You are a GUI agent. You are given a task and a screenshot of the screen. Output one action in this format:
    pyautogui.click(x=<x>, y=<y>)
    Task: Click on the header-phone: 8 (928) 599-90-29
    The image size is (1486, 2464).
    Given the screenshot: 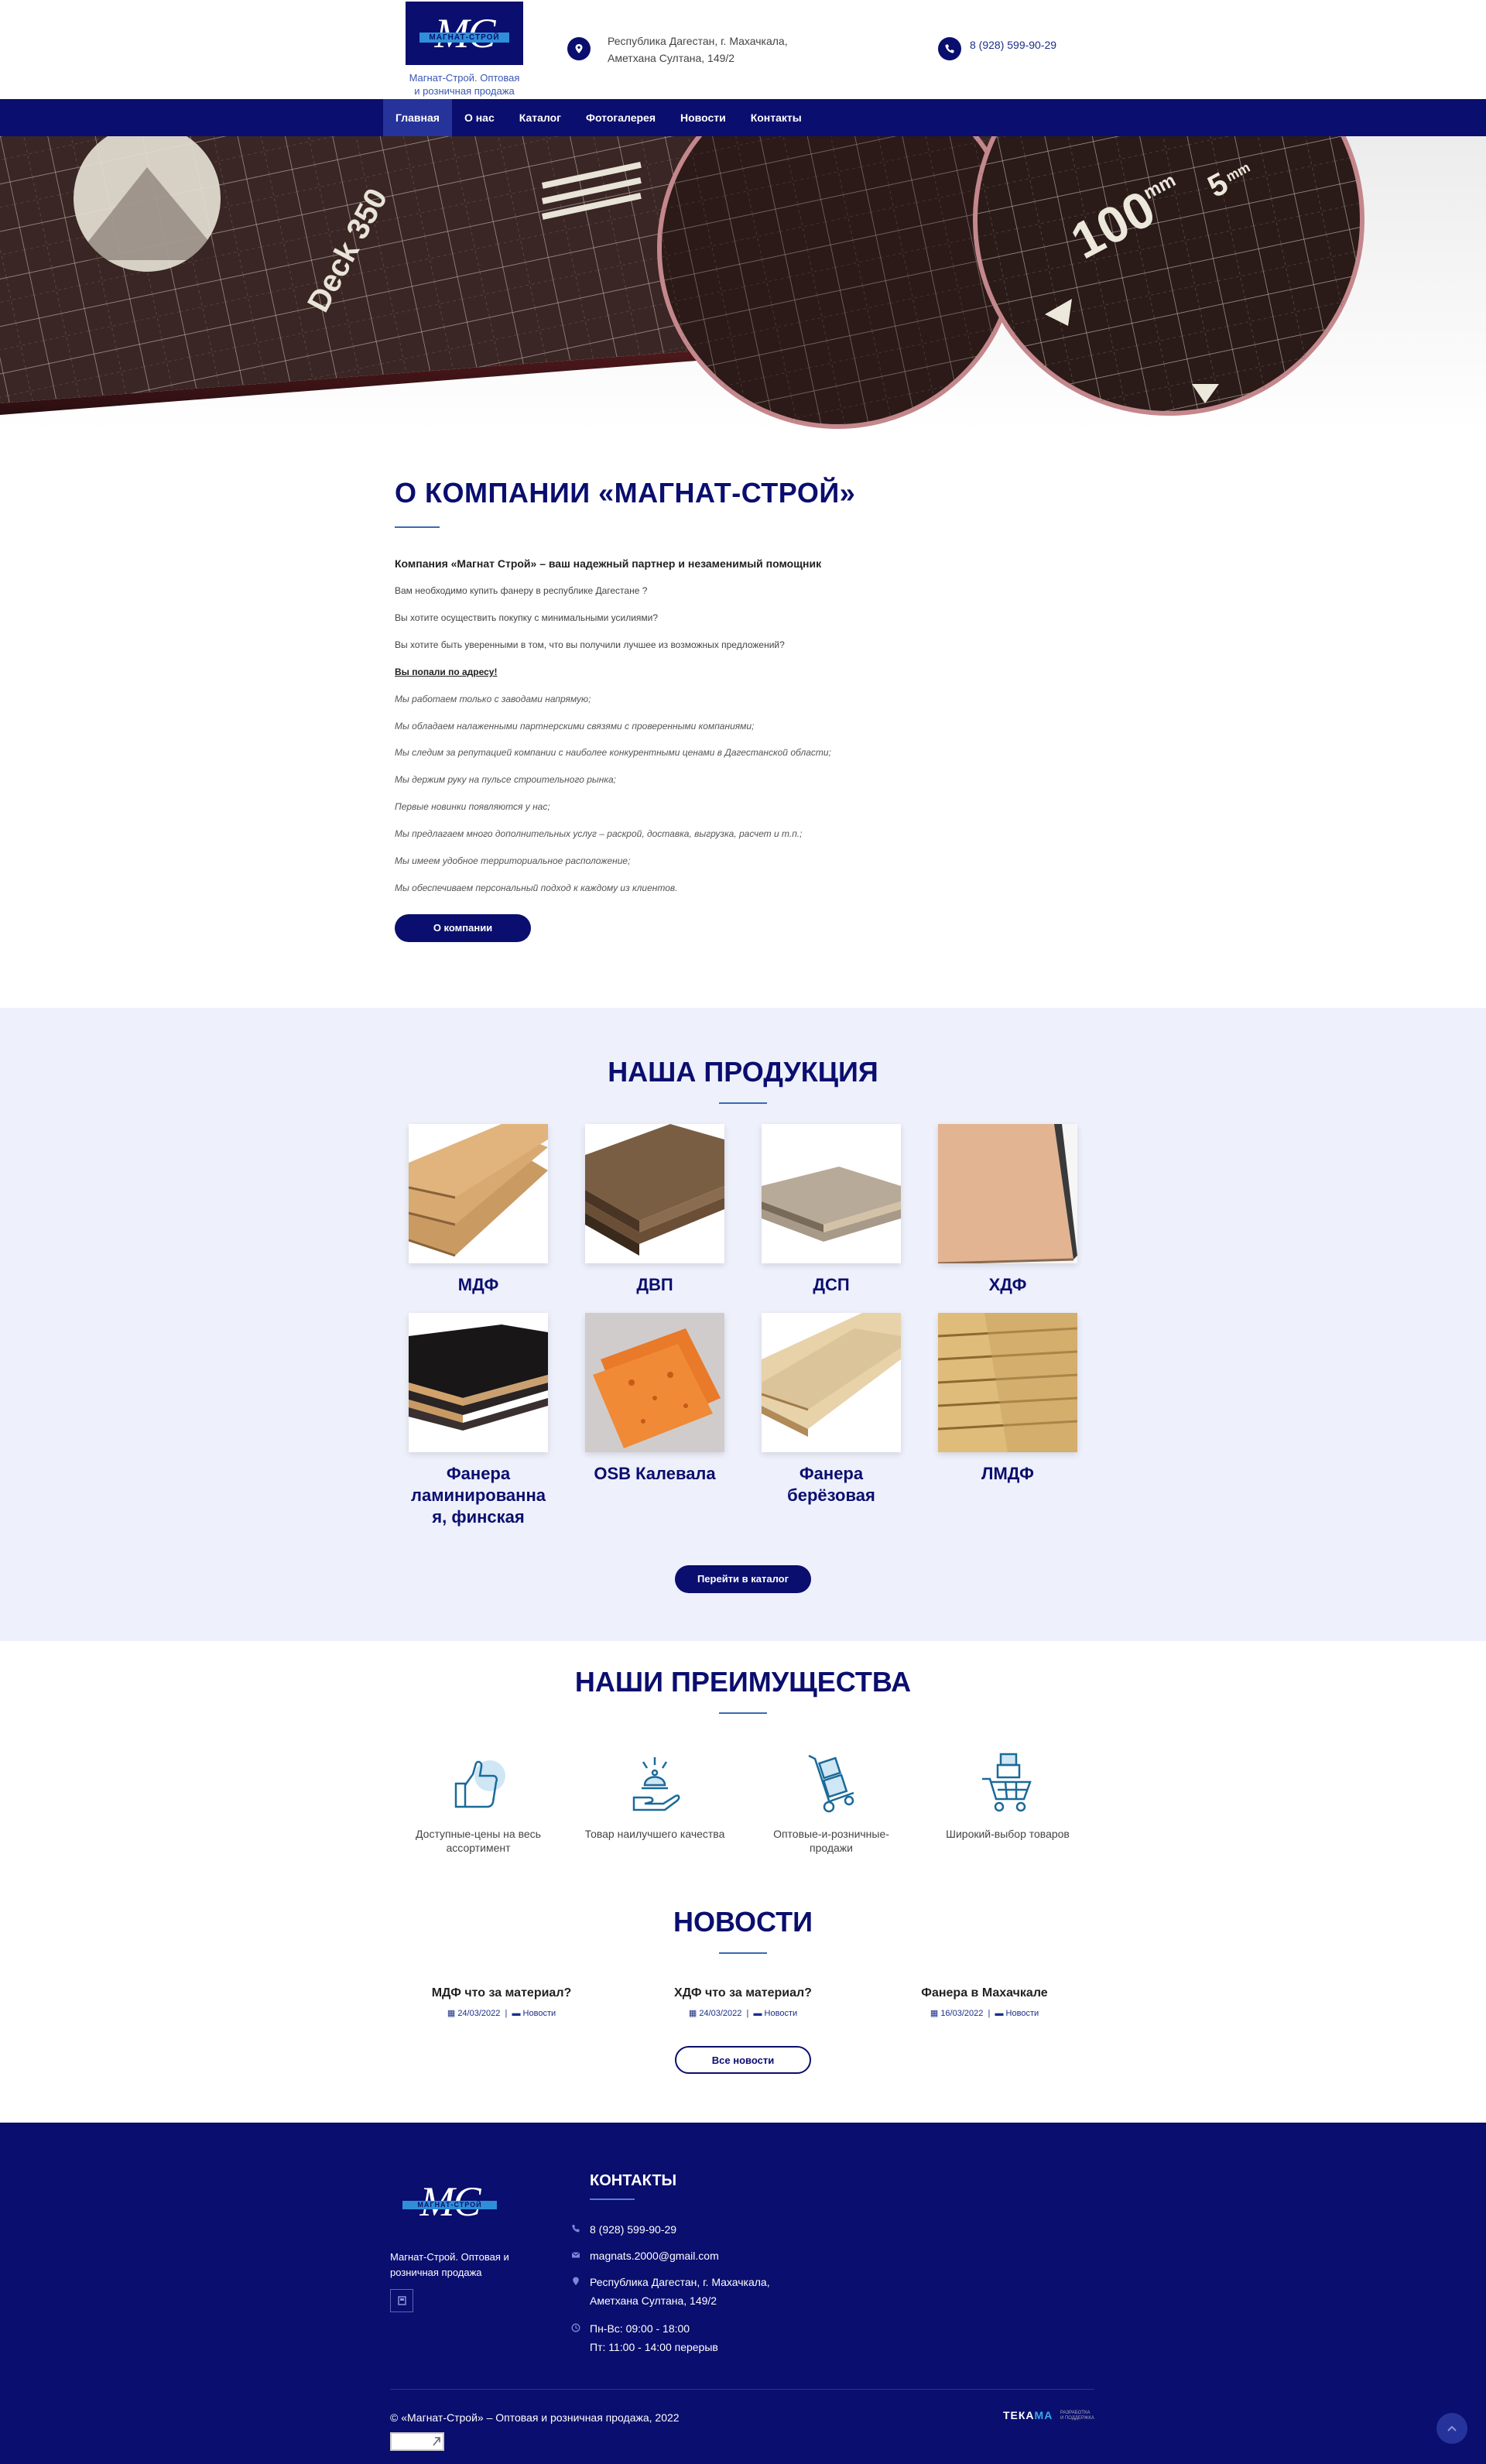 What is the action you would take?
    pyautogui.click(x=1013, y=45)
    